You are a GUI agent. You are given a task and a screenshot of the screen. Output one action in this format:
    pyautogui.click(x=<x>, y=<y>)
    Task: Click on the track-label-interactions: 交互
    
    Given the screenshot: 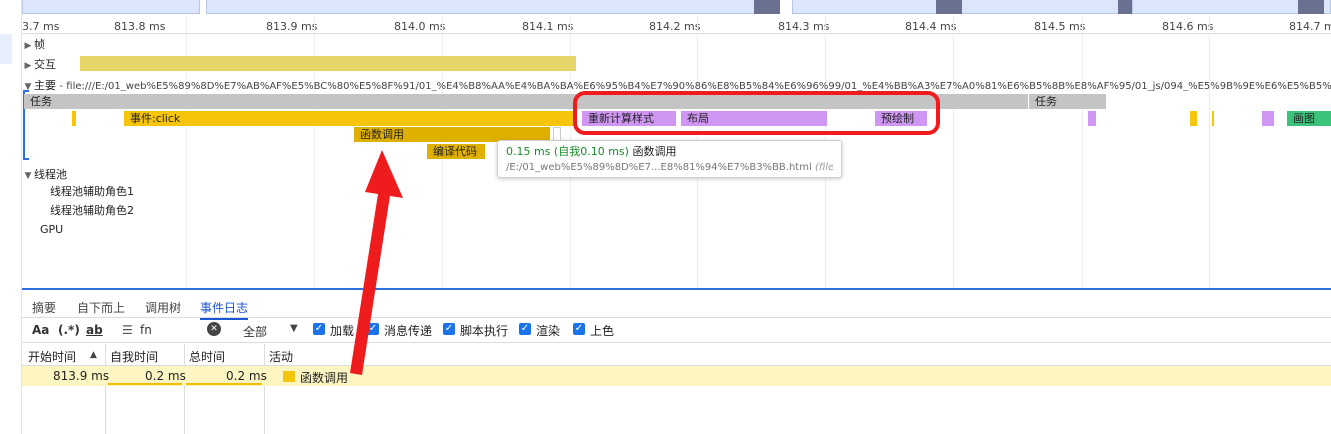 What is the action you would take?
    pyautogui.click(x=45, y=64)
    